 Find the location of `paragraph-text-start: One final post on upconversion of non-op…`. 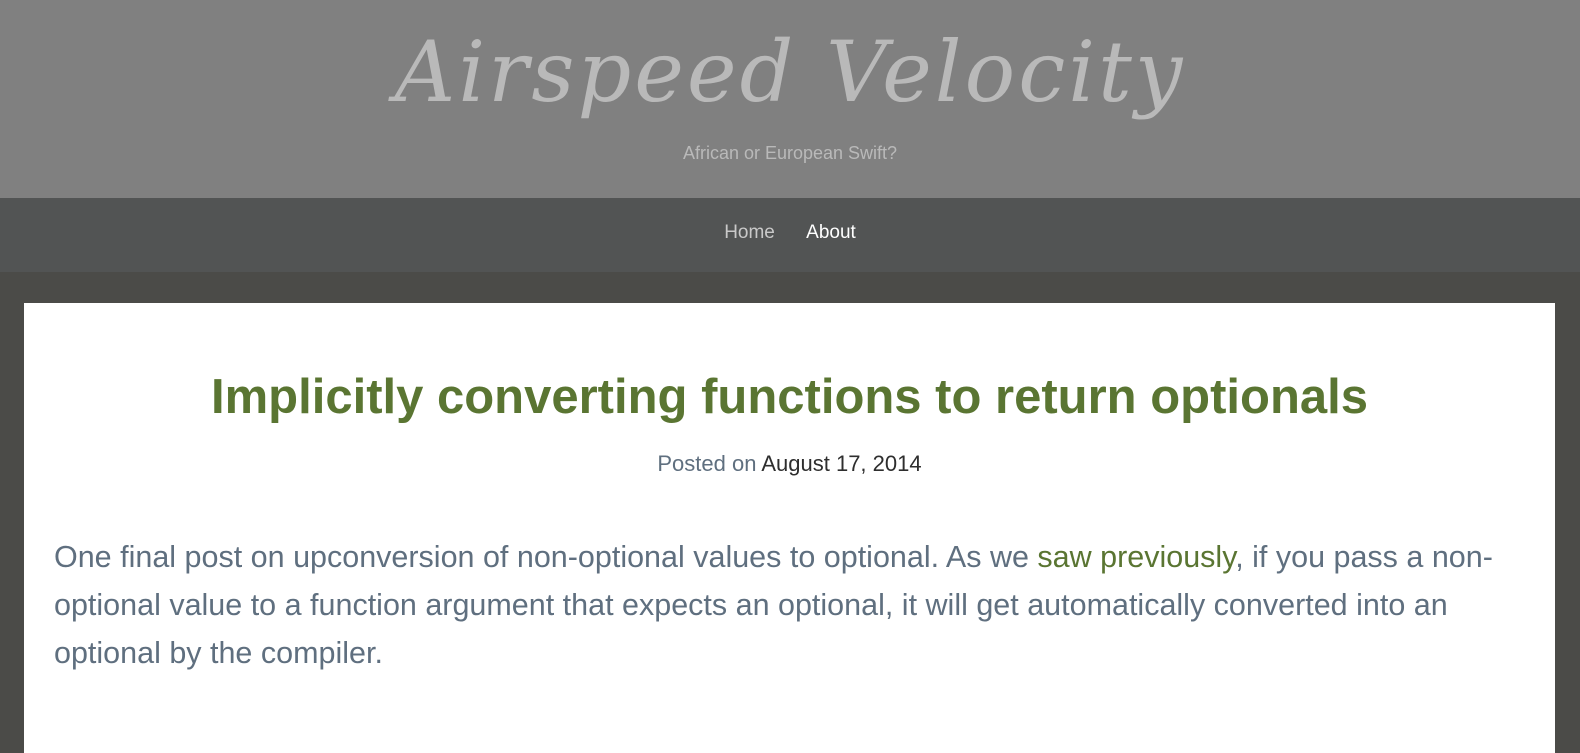

paragraph-text-start: One final post on upconversion of non-op… is located at coordinates (546, 557).